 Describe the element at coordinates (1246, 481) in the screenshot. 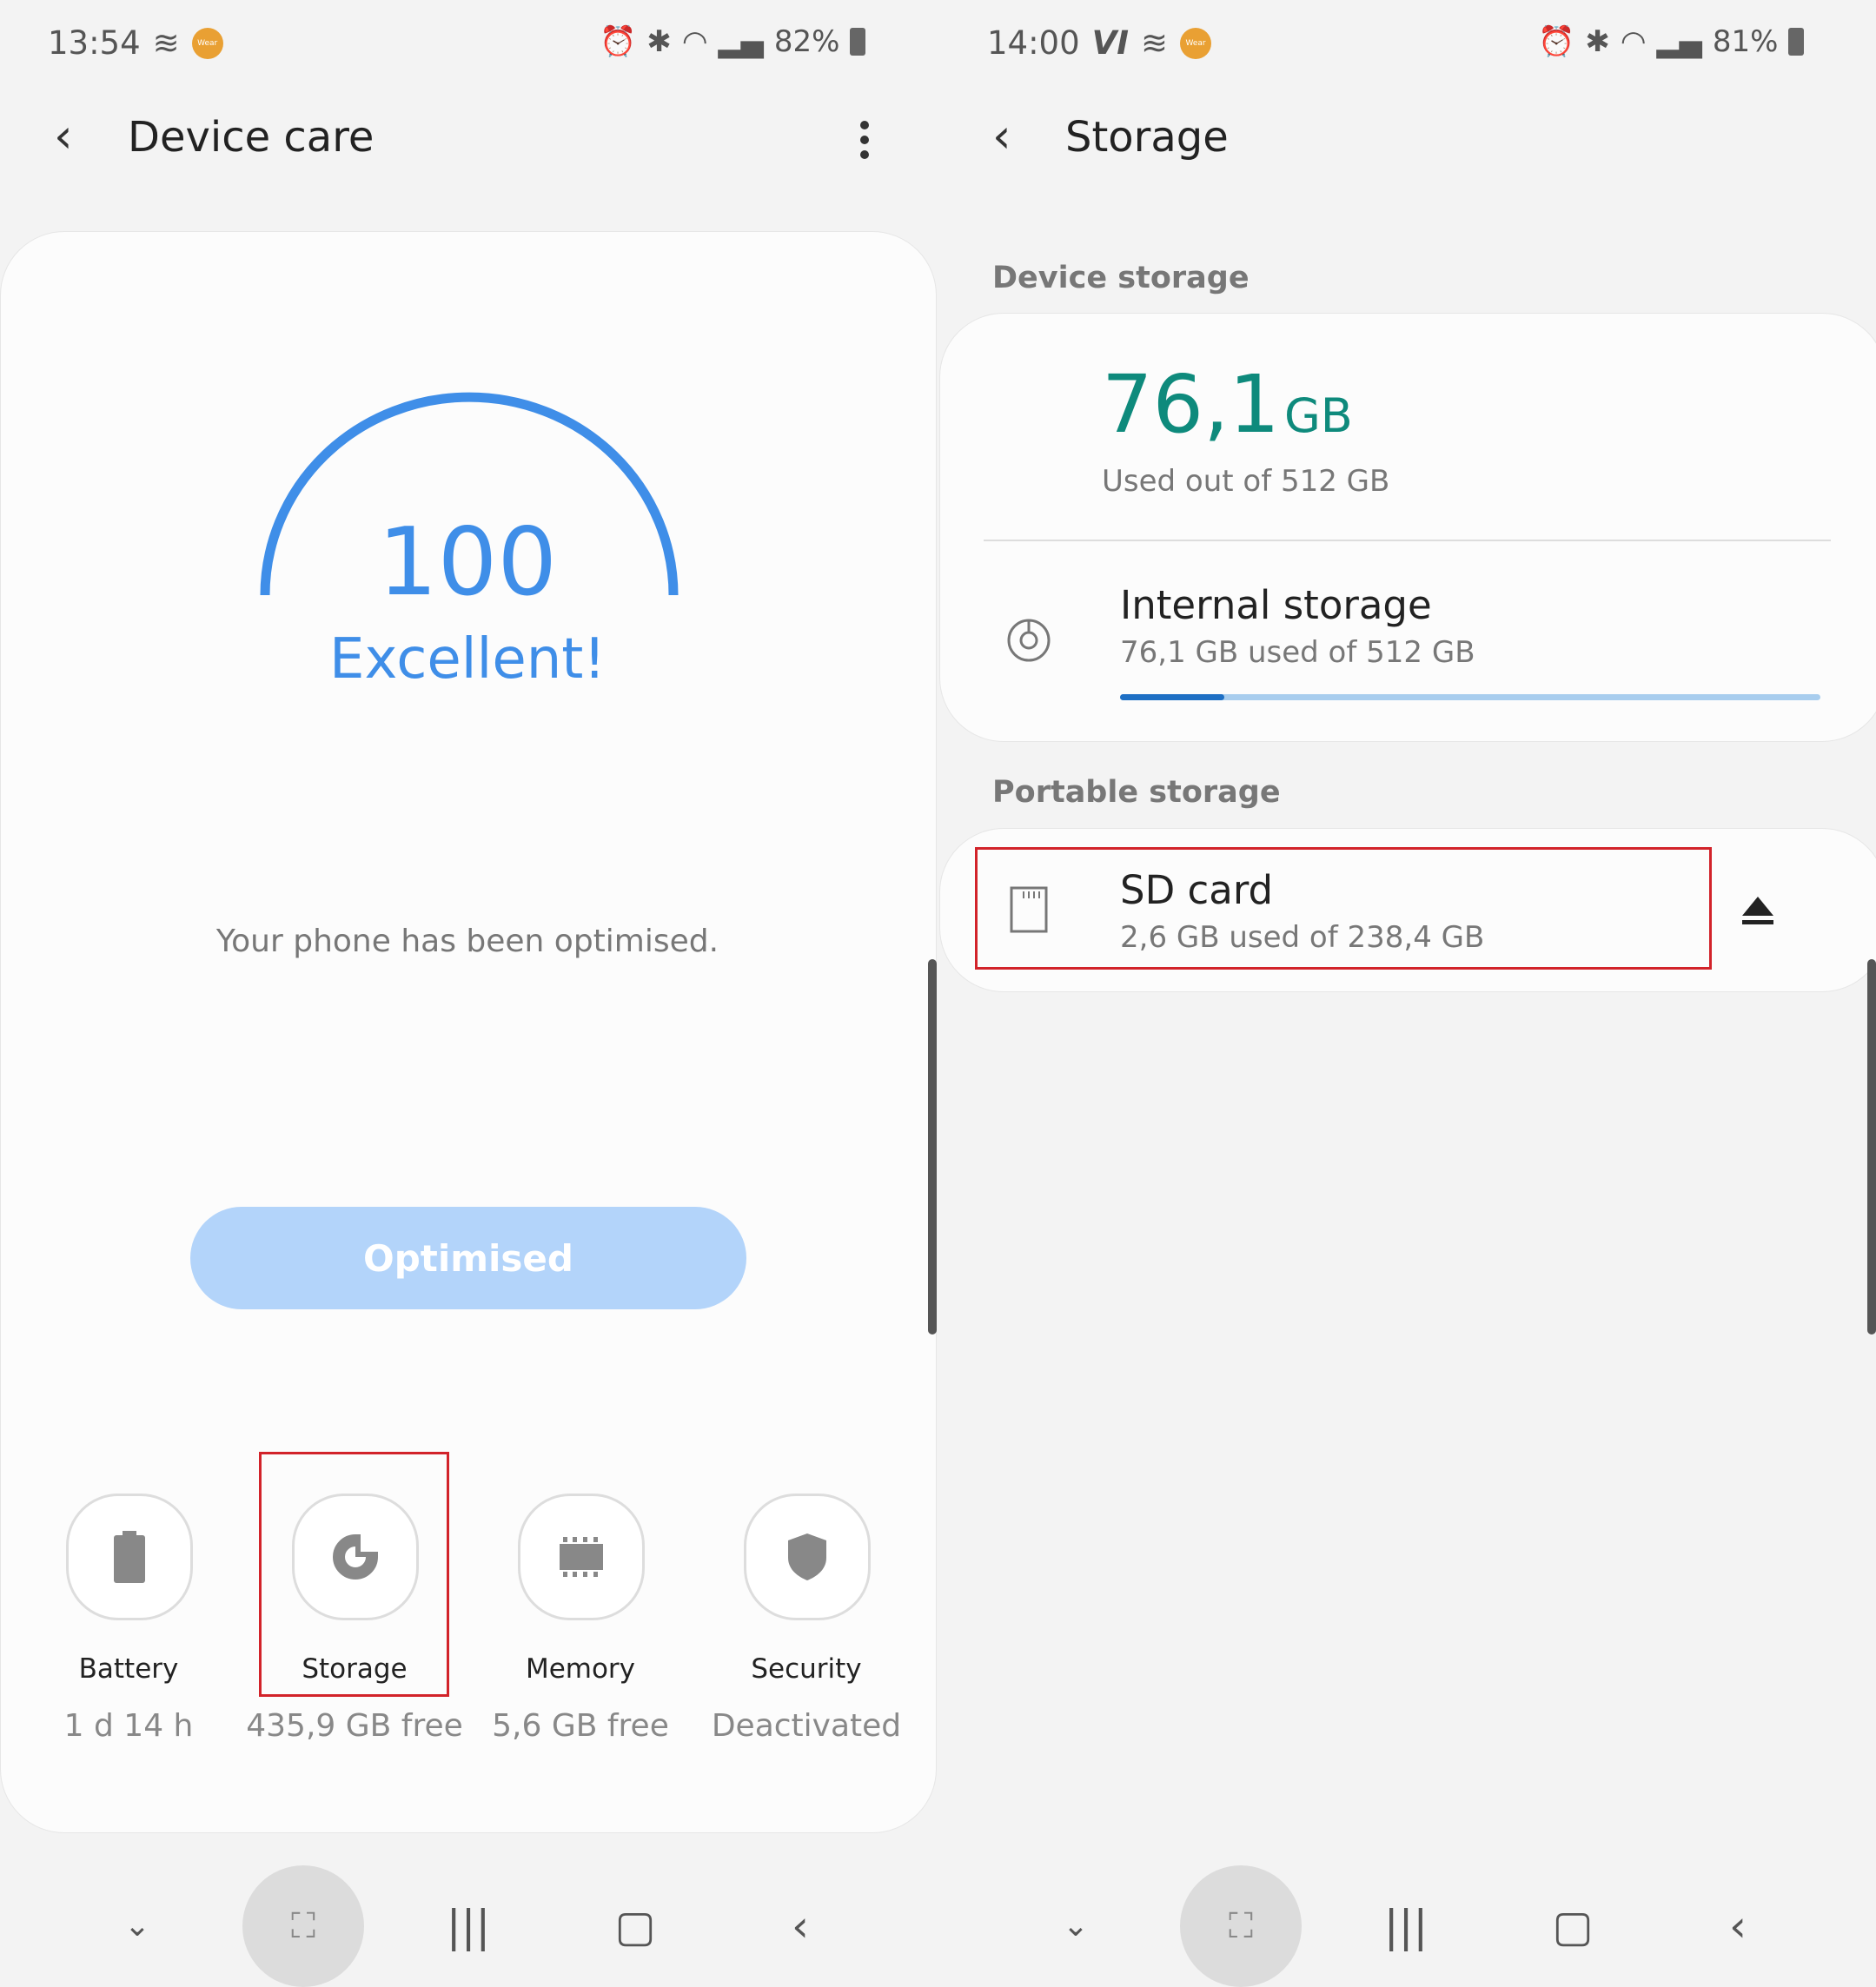

I see `used-caption: Used out of 512 GB` at that location.